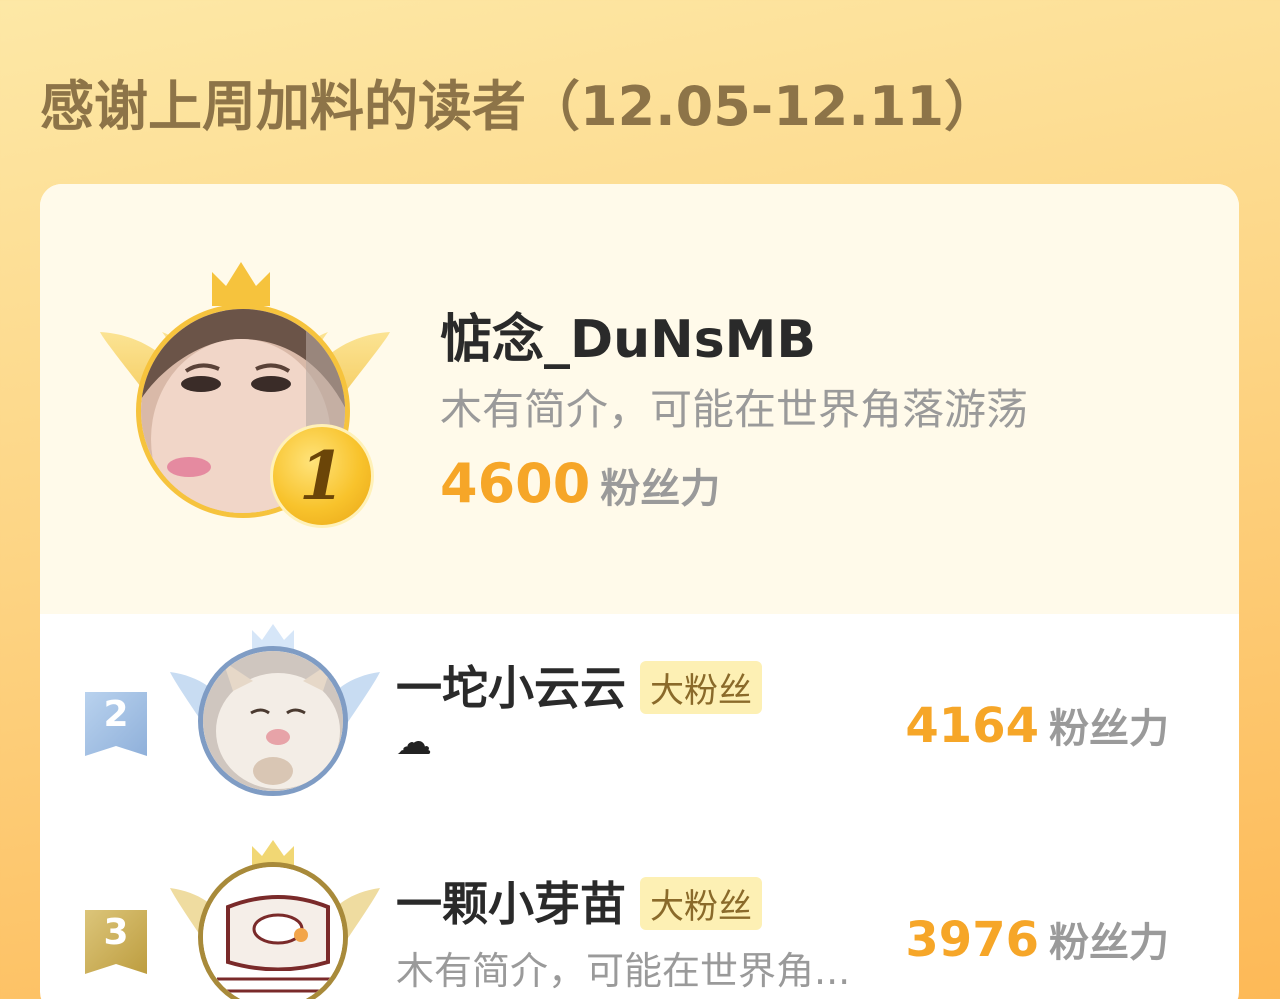  I want to click on rank-2-avatar, so click(273, 721).